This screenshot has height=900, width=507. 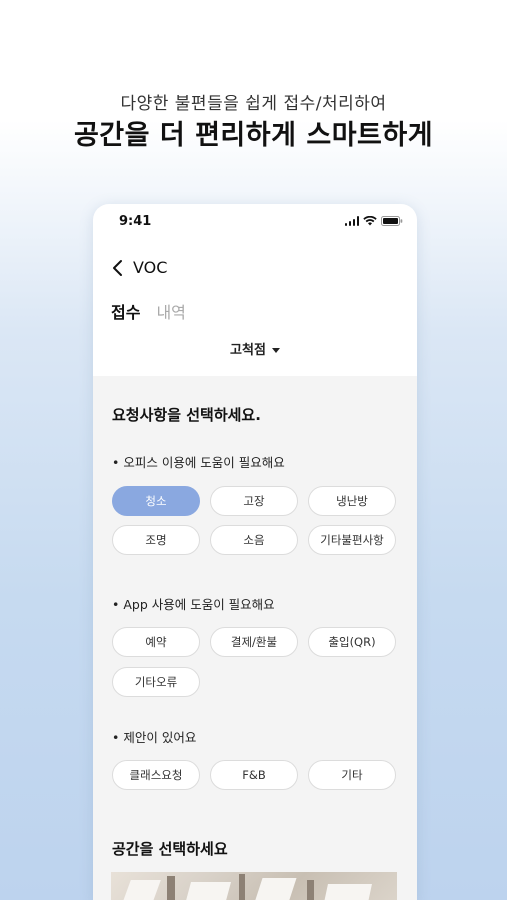 What do you see at coordinates (352, 540) in the screenshot?
I see `chip-other-inconvenience: 기타불편사항` at bounding box center [352, 540].